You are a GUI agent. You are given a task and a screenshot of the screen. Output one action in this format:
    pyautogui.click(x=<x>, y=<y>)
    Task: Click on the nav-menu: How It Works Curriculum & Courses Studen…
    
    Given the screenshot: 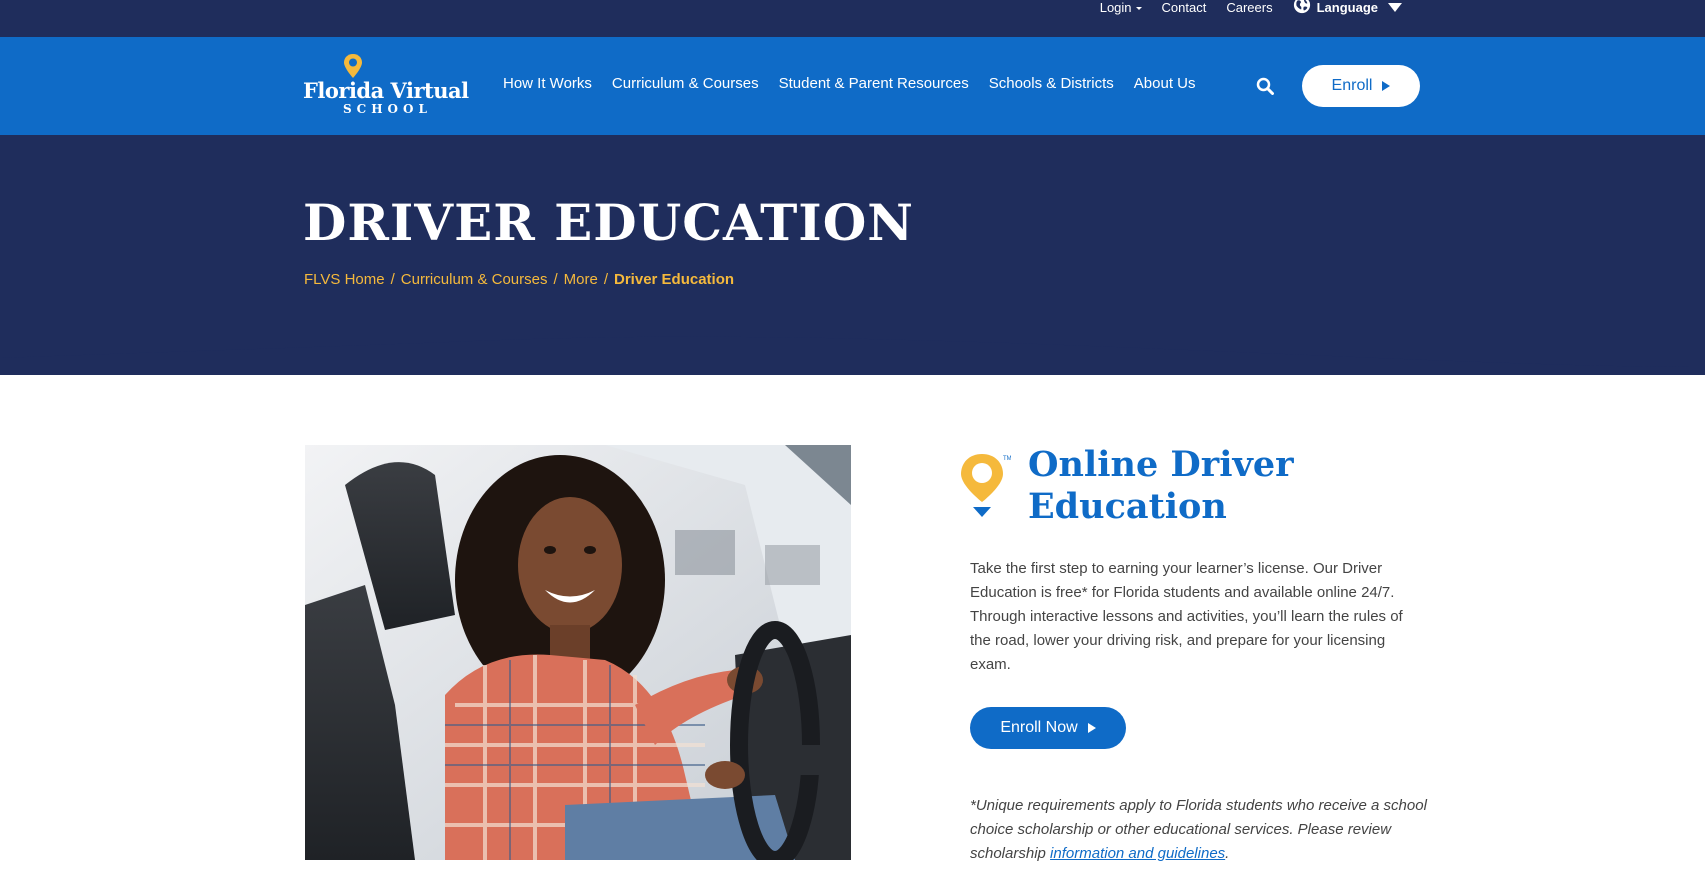 What is the action you would take?
    pyautogui.click(x=849, y=83)
    